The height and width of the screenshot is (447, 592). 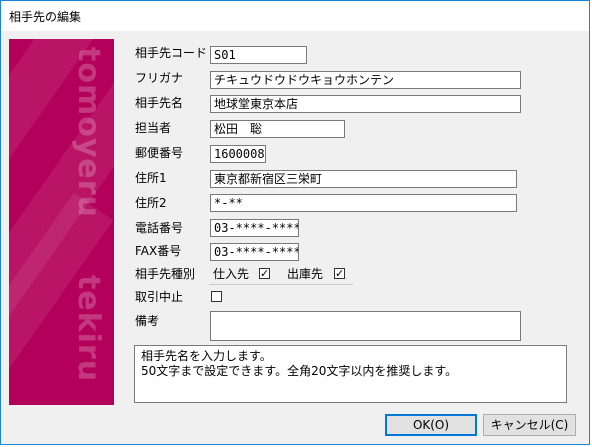 What do you see at coordinates (151, 178) in the screenshot?
I see `address1-label: 住所1` at bounding box center [151, 178].